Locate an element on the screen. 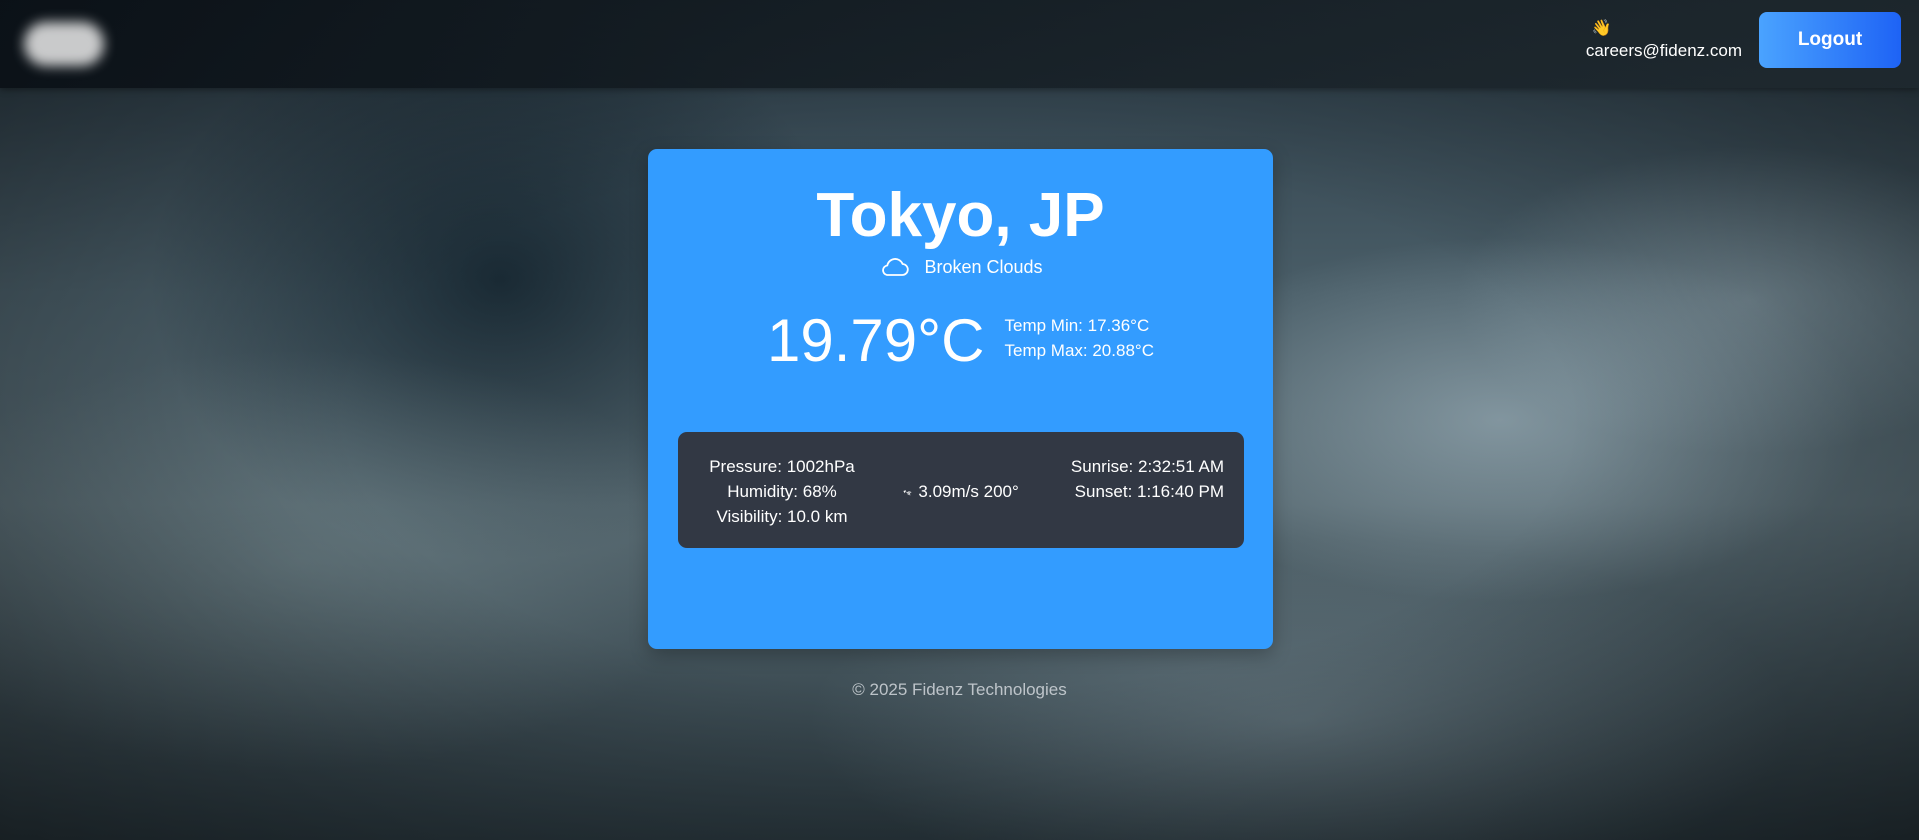 The width and height of the screenshot is (1919, 840). sunset: Sunset: 1:16:40 PM is located at coordinates (1149, 491).